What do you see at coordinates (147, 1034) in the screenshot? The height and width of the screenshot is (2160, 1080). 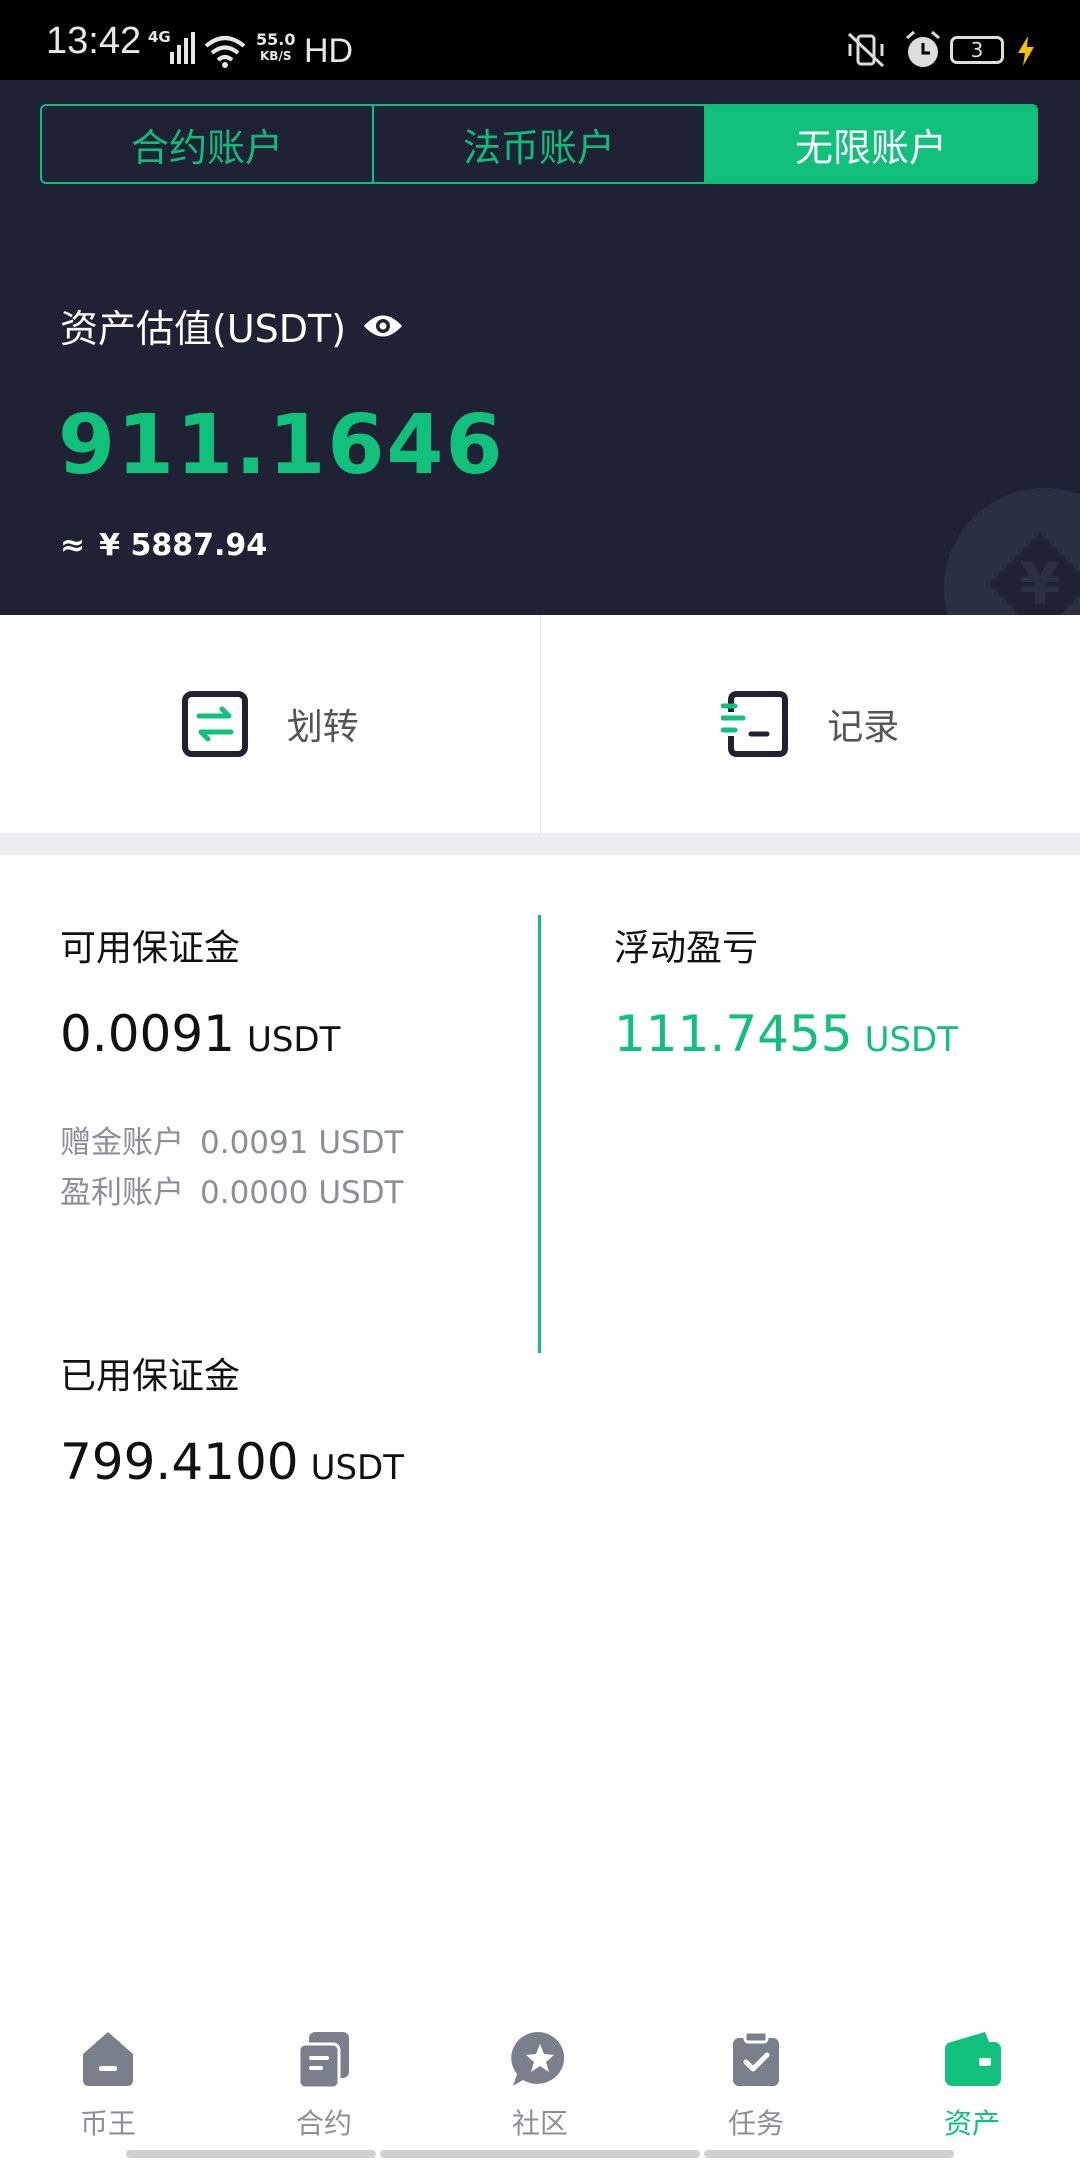 I see `available-value-number: 0.0091` at bounding box center [147, 1034].